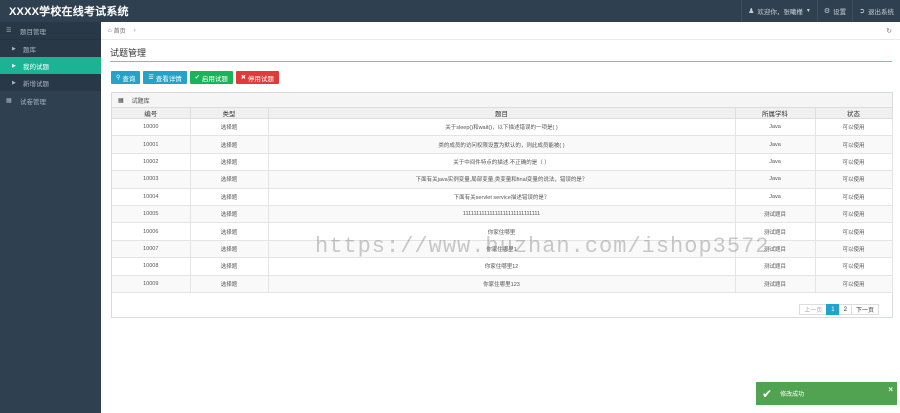 Image resolution: width=900 pixels, height=413 pixels. What do you see at coordinates (110, 30) in the screenshot?
I see `home-icon: ⌂` at bounding box center [110, 30].